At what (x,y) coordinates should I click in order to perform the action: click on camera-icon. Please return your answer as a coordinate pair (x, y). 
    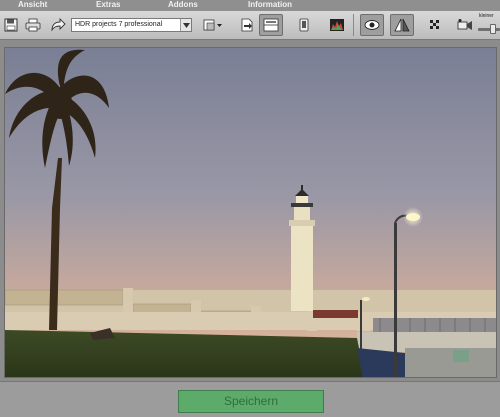
    Looking at the image, I should click on (464, 24).